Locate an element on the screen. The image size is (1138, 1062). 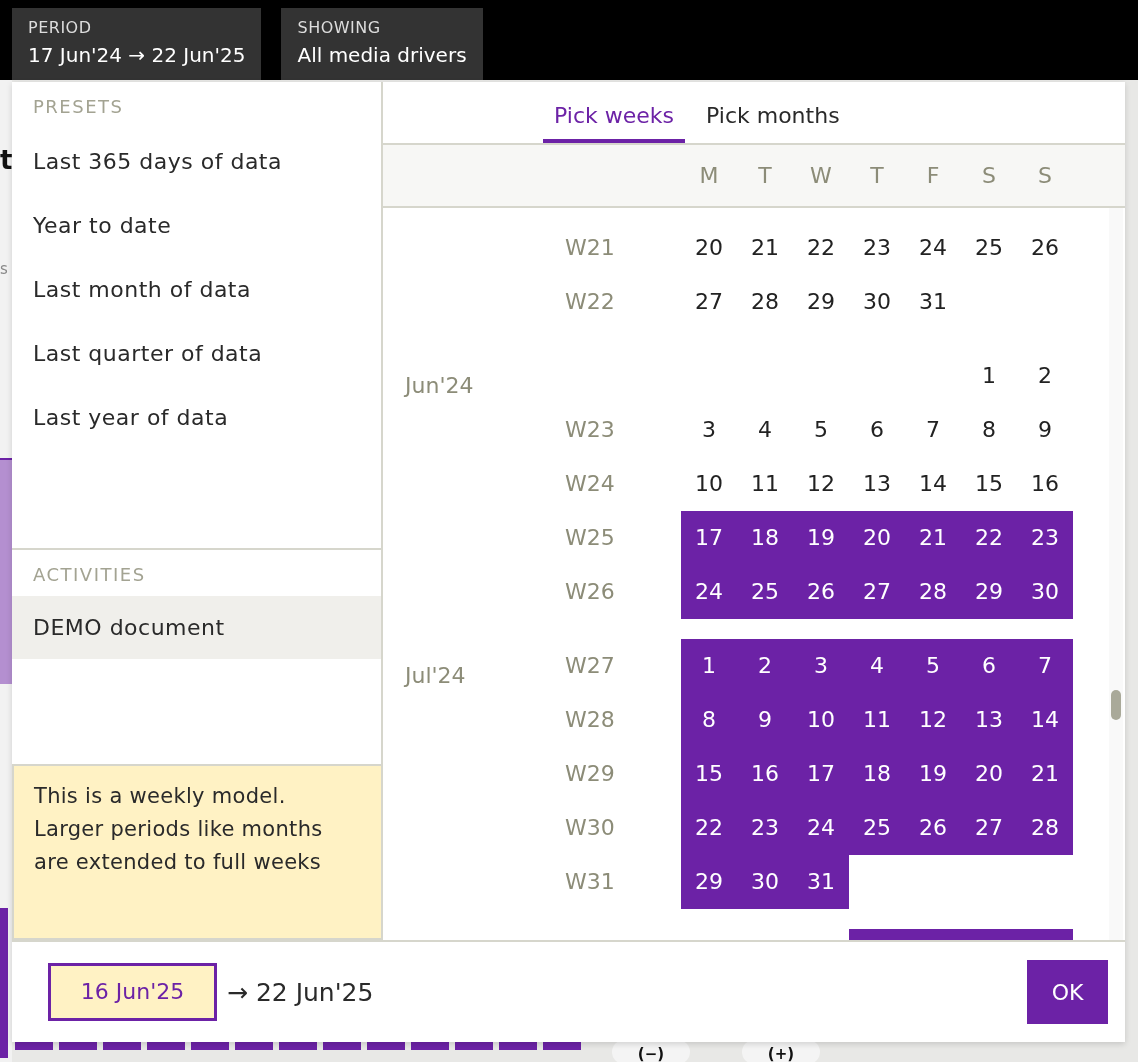
ok-button: OK is located at coordinates (1067, 992).